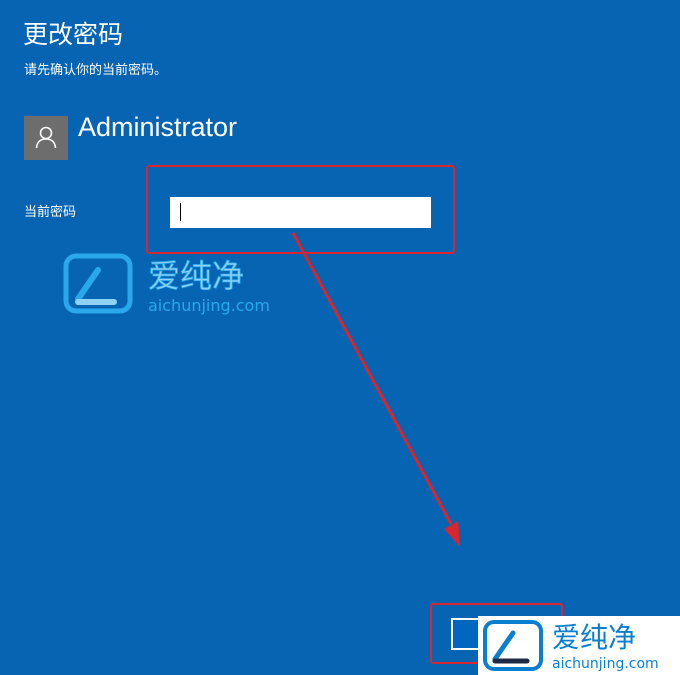  I want to click on watermark-panel: 爱纯净 aichunjing.com, so click(579, 645).